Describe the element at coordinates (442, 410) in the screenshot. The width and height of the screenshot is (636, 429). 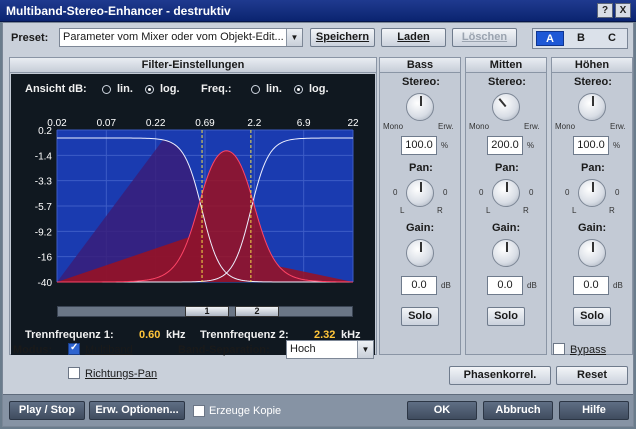
I see `ok-button: OK` at that location.